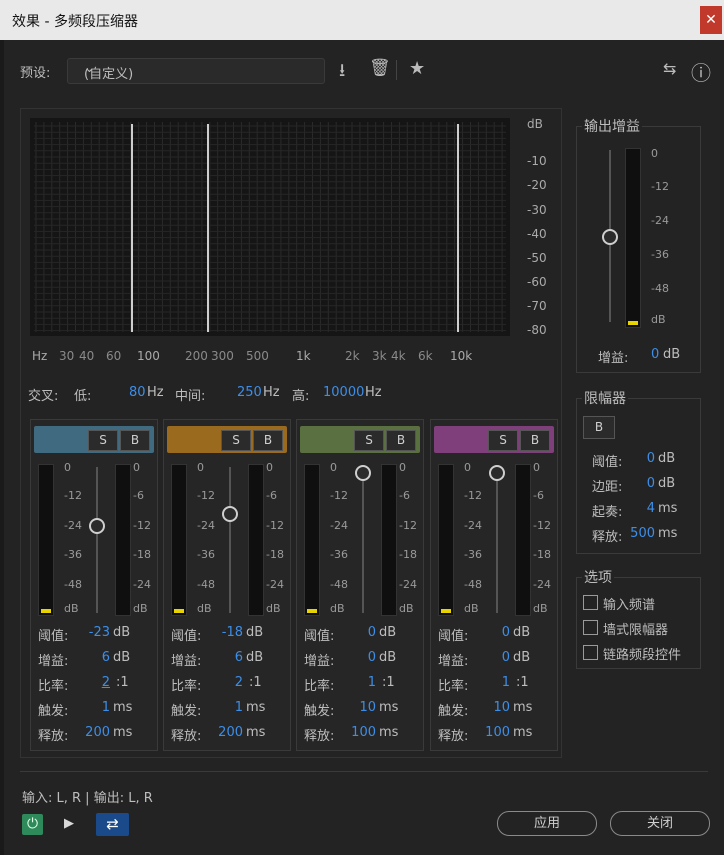 The height and width of the screenshot is (855, 724). What do you see at coordinates (701, 71) in the screenshot?
I see `info-icon: ⓘ` at bounding box center [701, 71].